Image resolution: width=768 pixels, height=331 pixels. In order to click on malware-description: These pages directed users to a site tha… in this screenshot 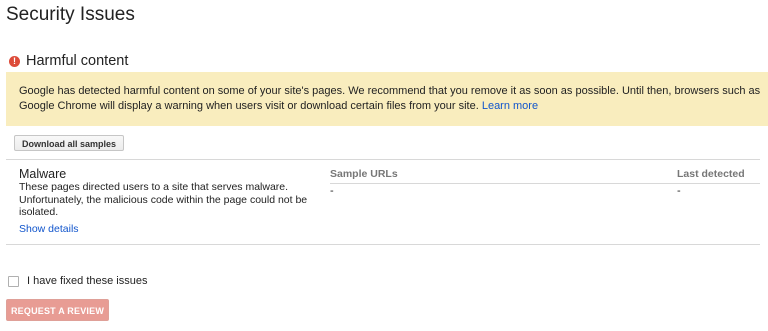, I will do `click(163, 199)`.